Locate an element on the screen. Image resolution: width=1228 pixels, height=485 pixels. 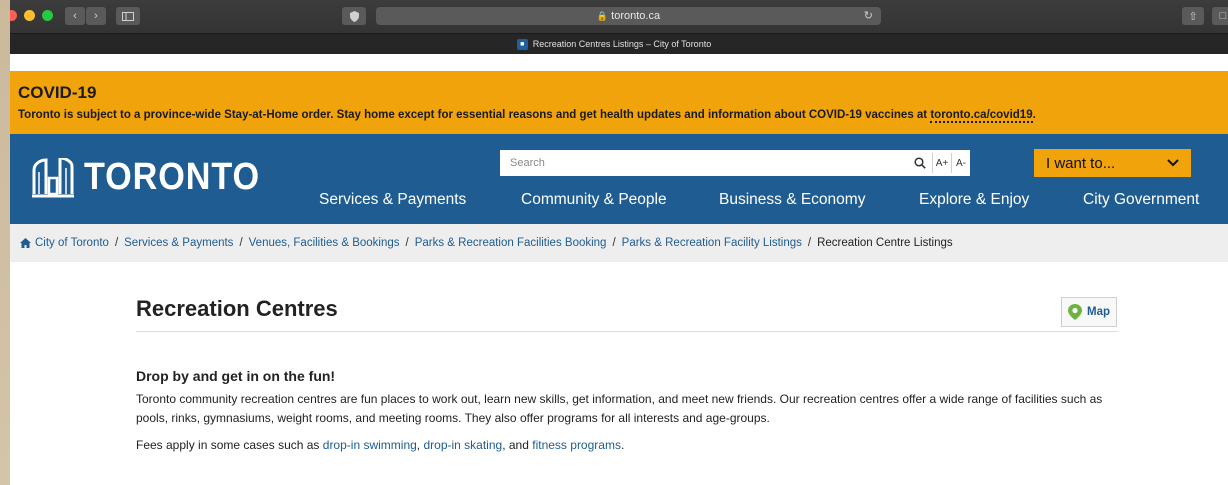
close-window-button is located at coordinates (13, 15).